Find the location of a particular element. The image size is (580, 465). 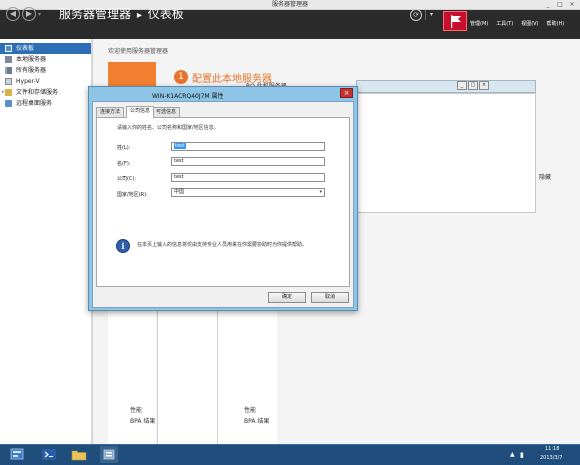

network-icon: ▮ is located at coordinates (522, 455).